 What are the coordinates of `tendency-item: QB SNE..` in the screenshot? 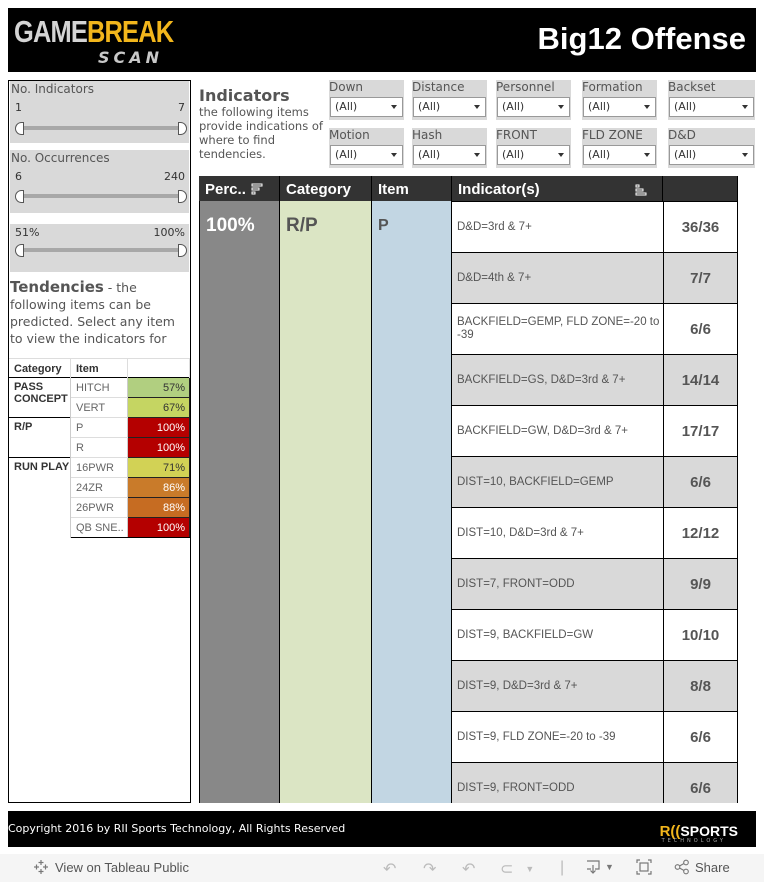 It's located at (99, 527).